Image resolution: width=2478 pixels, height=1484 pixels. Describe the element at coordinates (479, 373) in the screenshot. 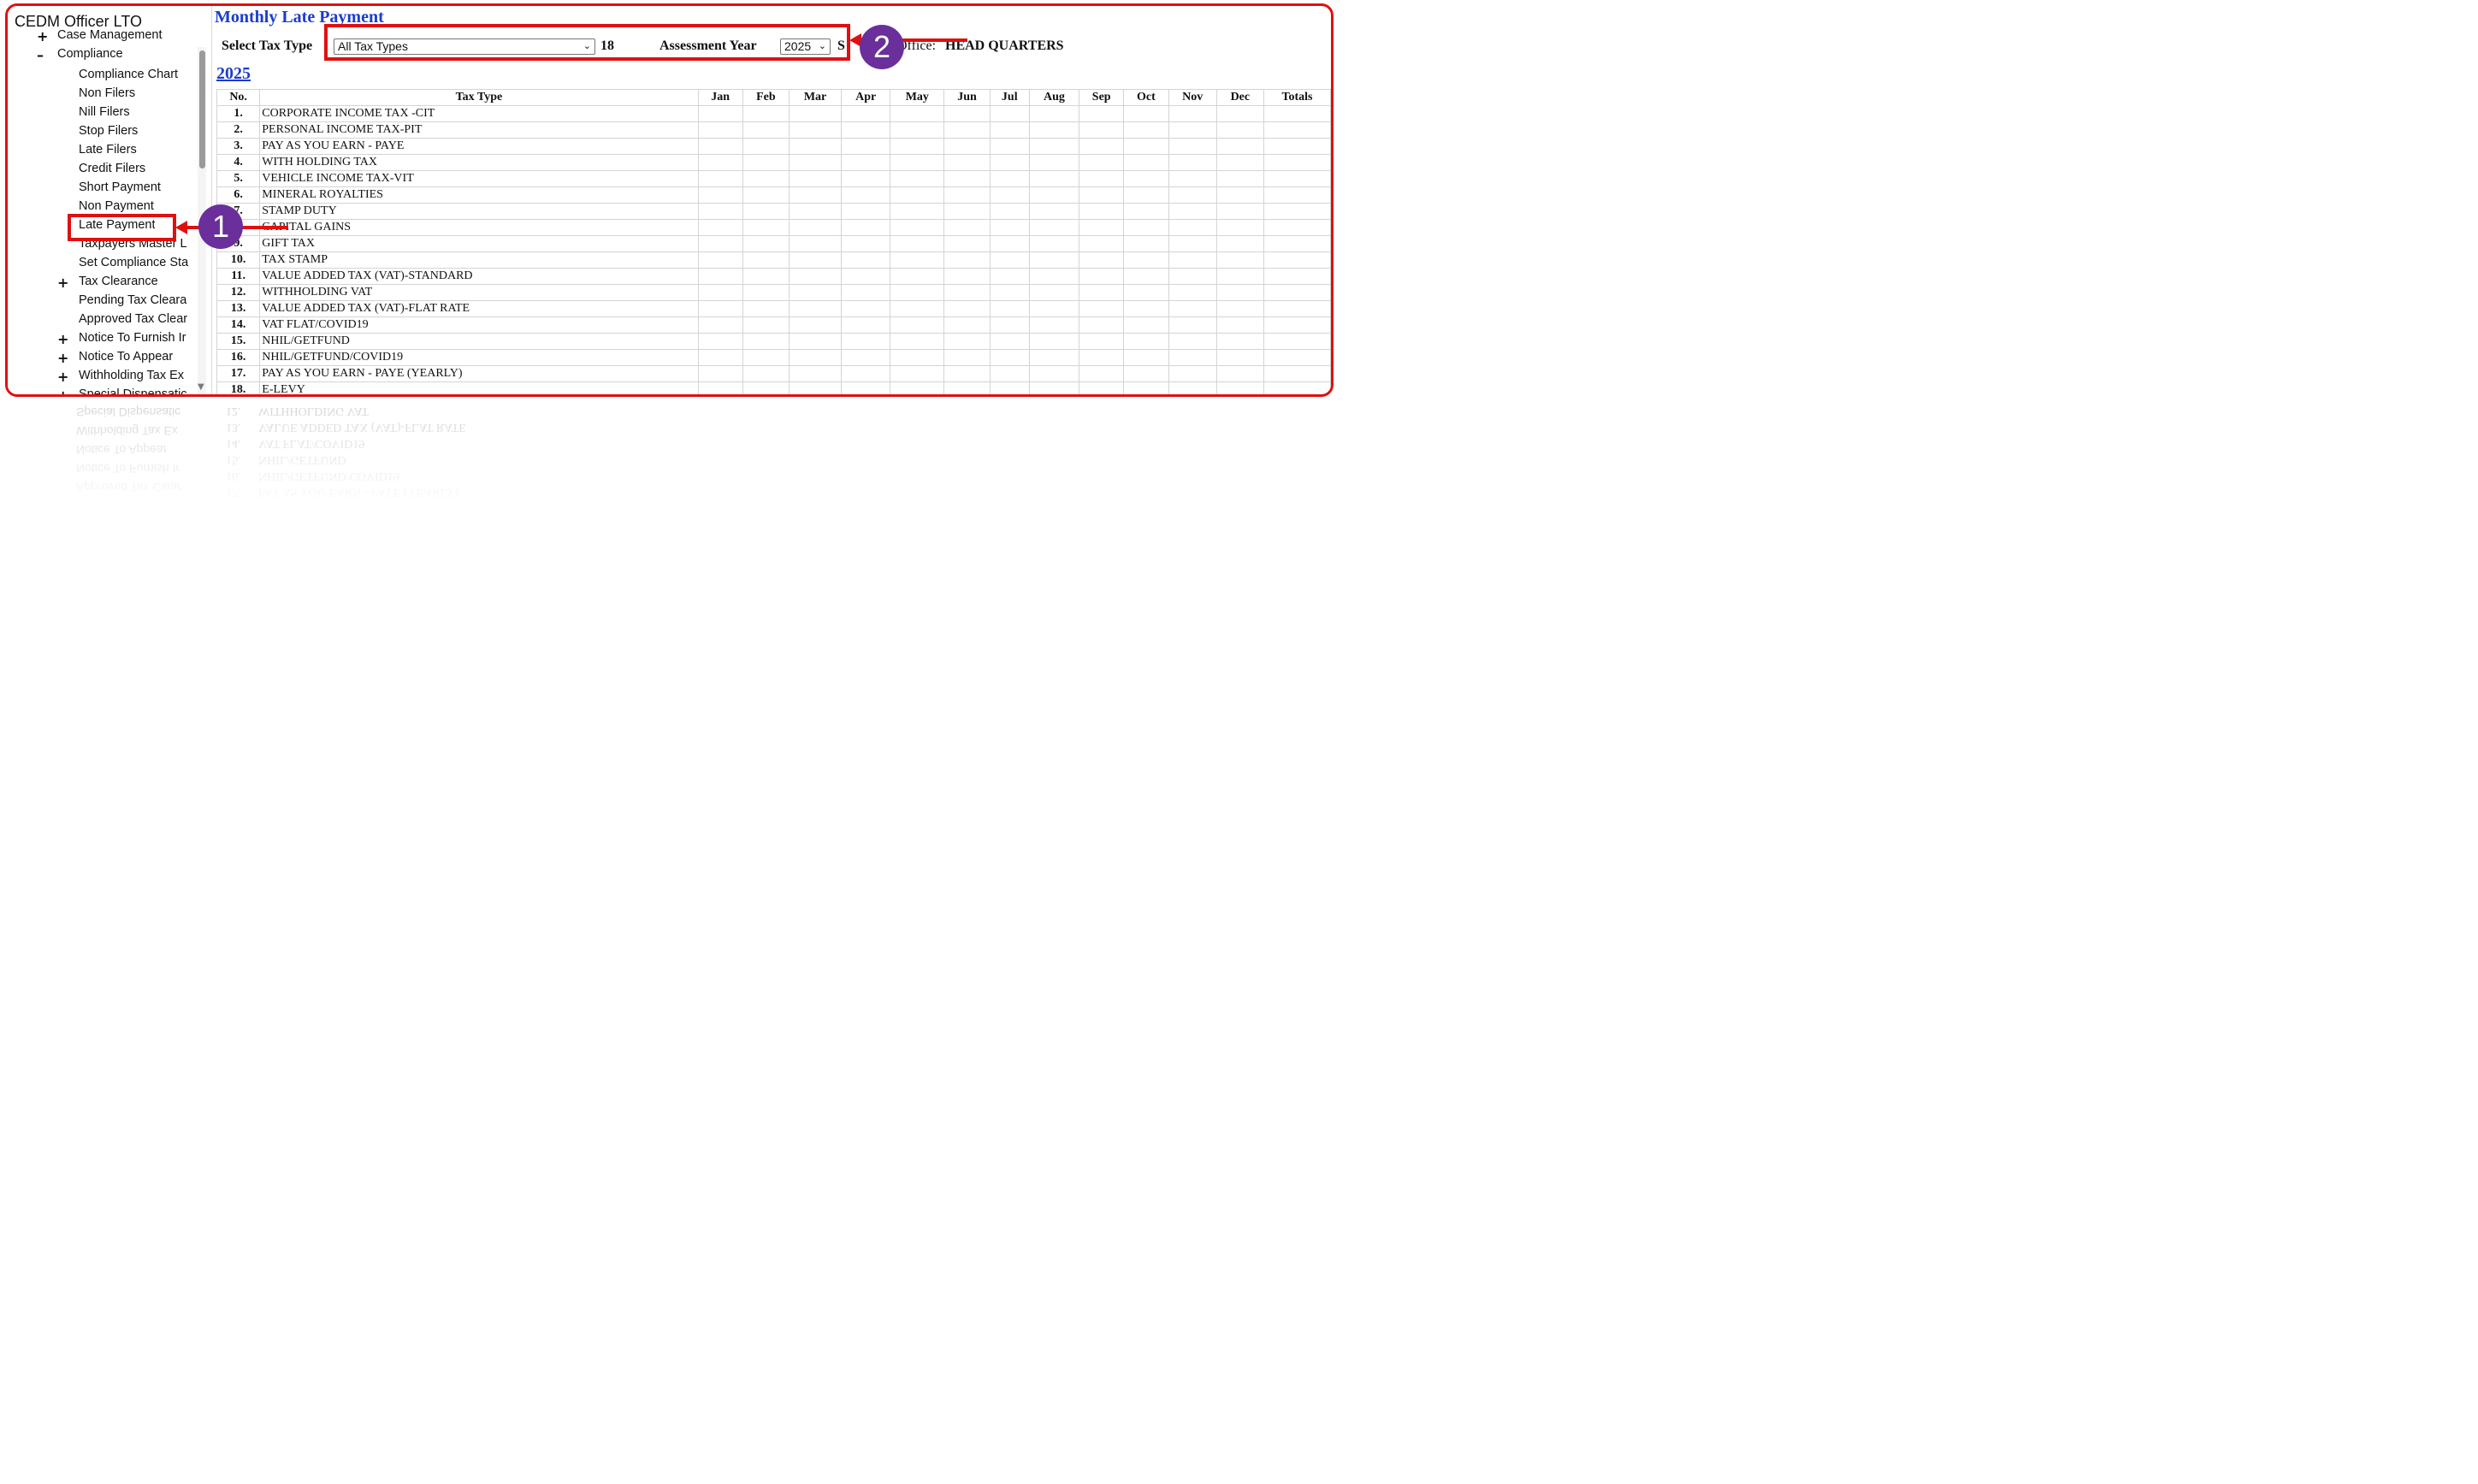

I see `row-tax-type: PAY AS YOU EARN - PAYE (YEARLY)` at that location.